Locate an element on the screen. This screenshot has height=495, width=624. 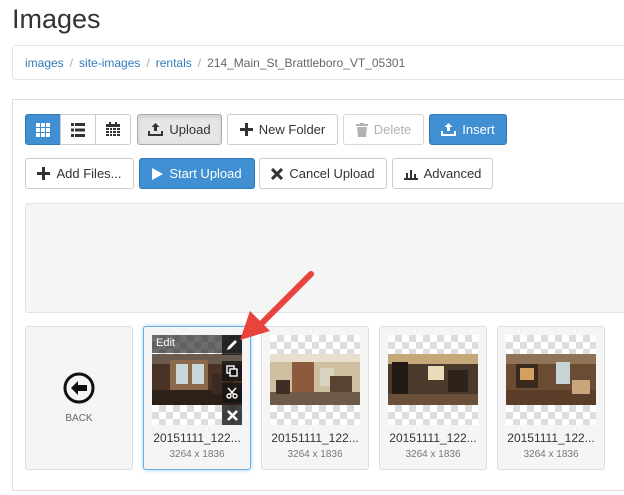
edit-label: Edit is located at coordinates (165, 343).